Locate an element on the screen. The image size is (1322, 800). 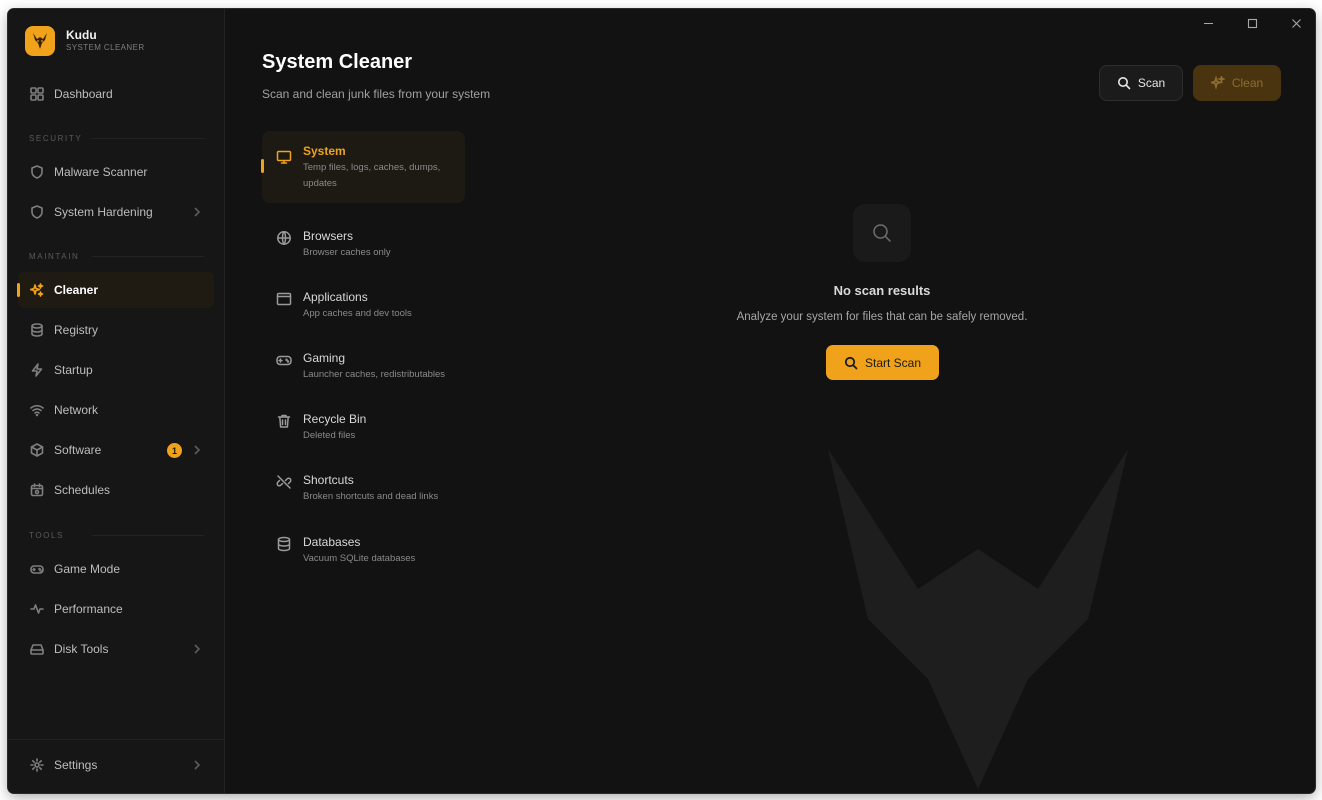
sidebar-item-label: Settings is located at coordinates (76, 765).